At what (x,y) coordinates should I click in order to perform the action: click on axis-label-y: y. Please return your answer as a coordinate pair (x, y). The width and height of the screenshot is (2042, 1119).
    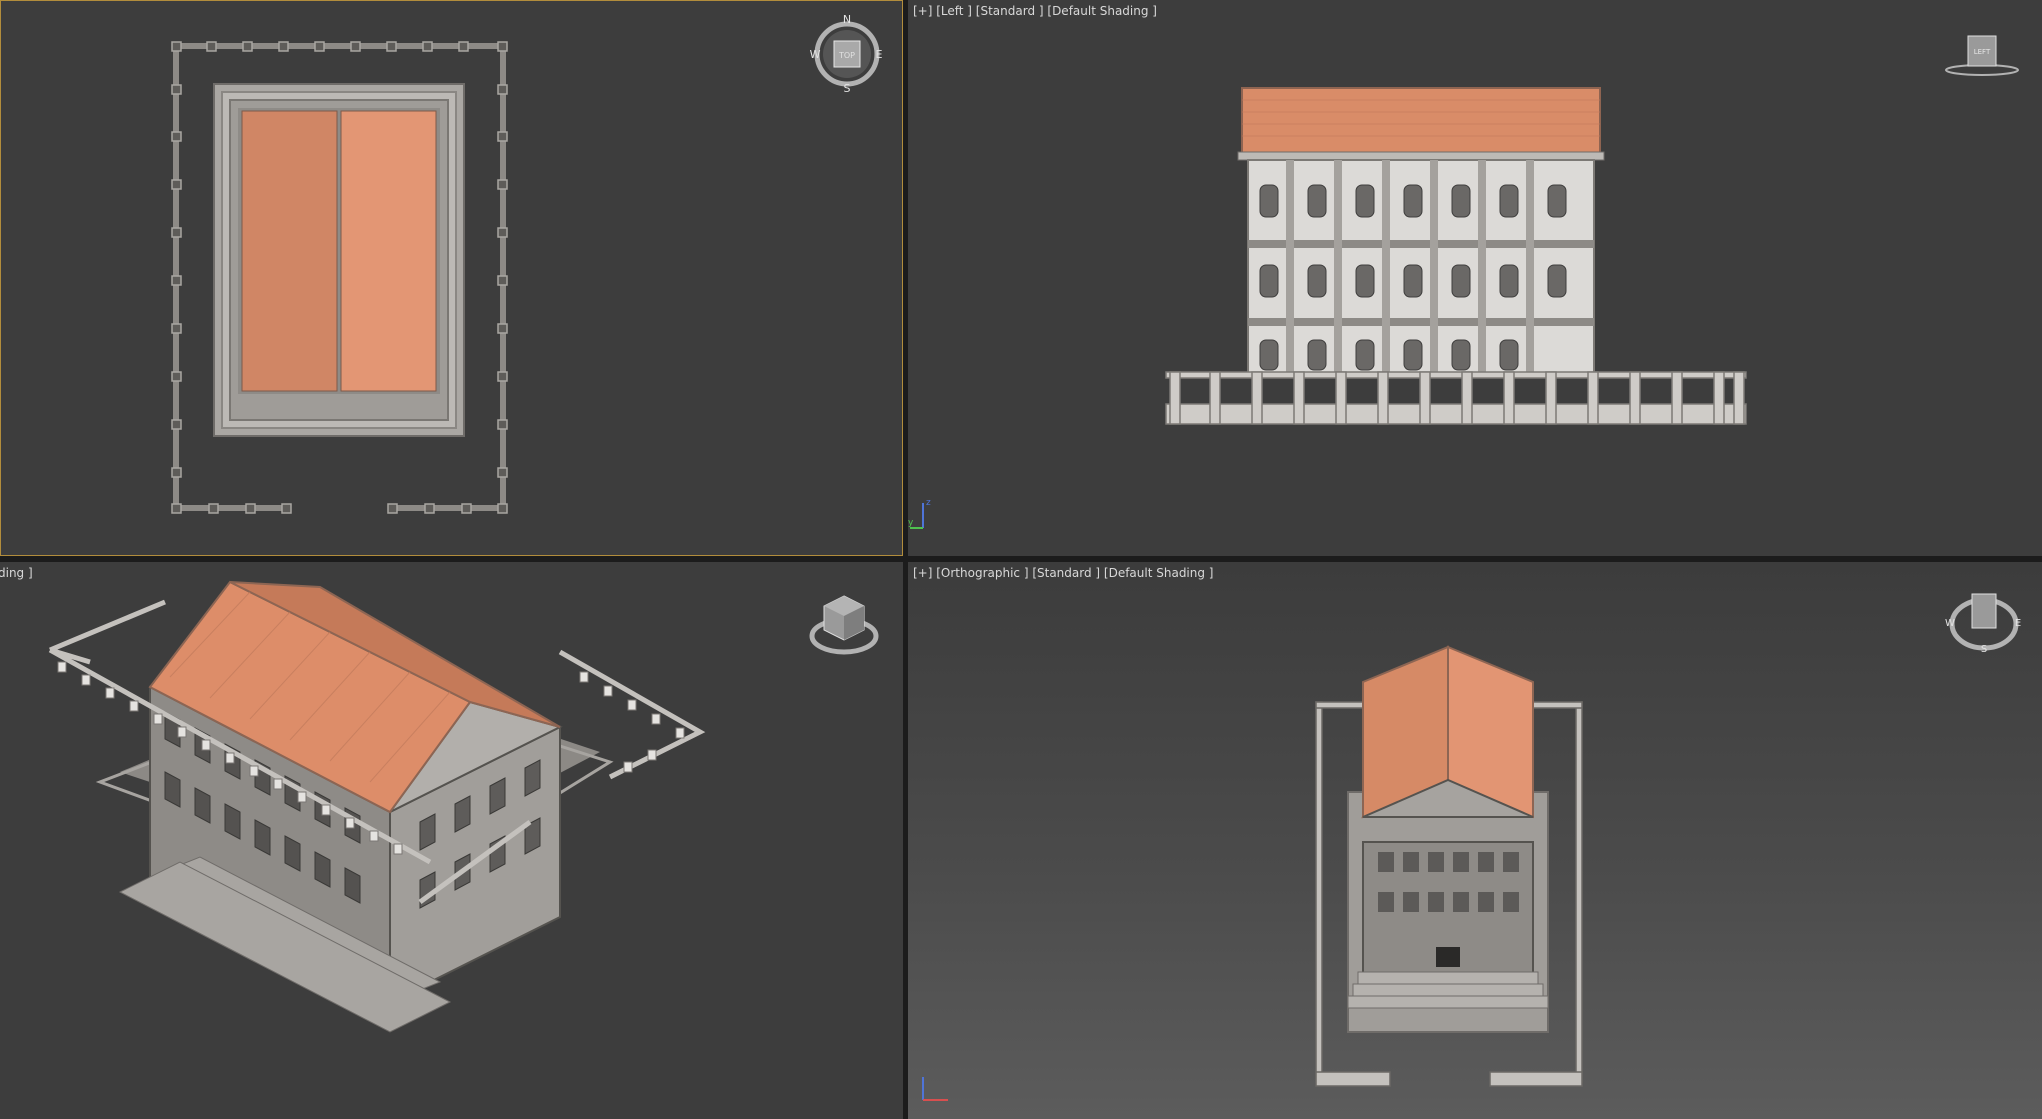
    Looking at the image, I should click on (911, 523).